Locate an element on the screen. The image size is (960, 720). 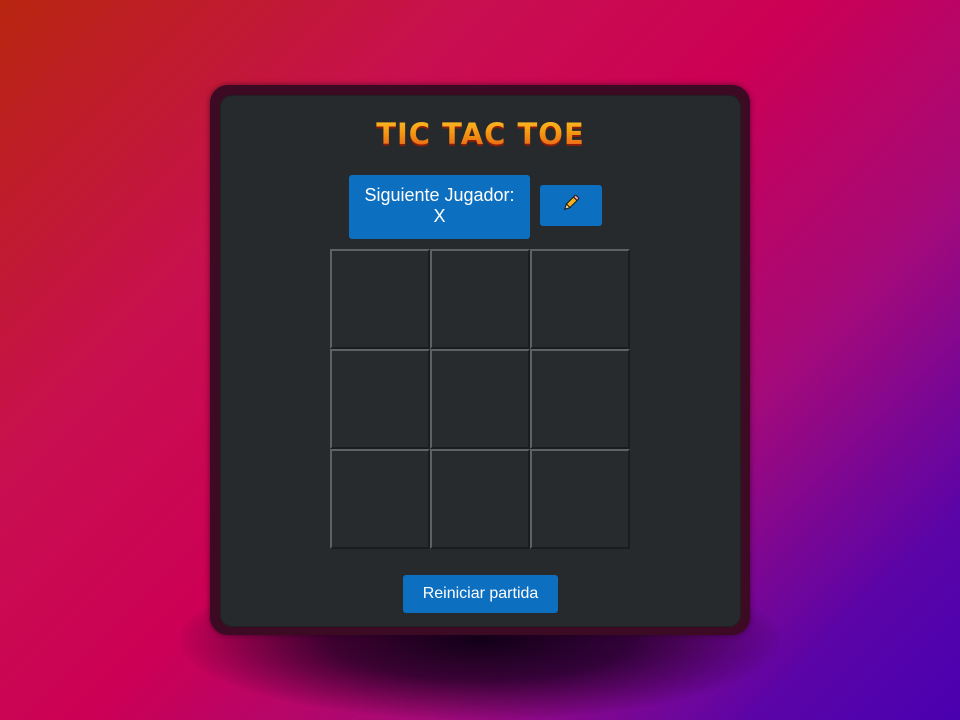
game-board is located at coordinates (480, 399).